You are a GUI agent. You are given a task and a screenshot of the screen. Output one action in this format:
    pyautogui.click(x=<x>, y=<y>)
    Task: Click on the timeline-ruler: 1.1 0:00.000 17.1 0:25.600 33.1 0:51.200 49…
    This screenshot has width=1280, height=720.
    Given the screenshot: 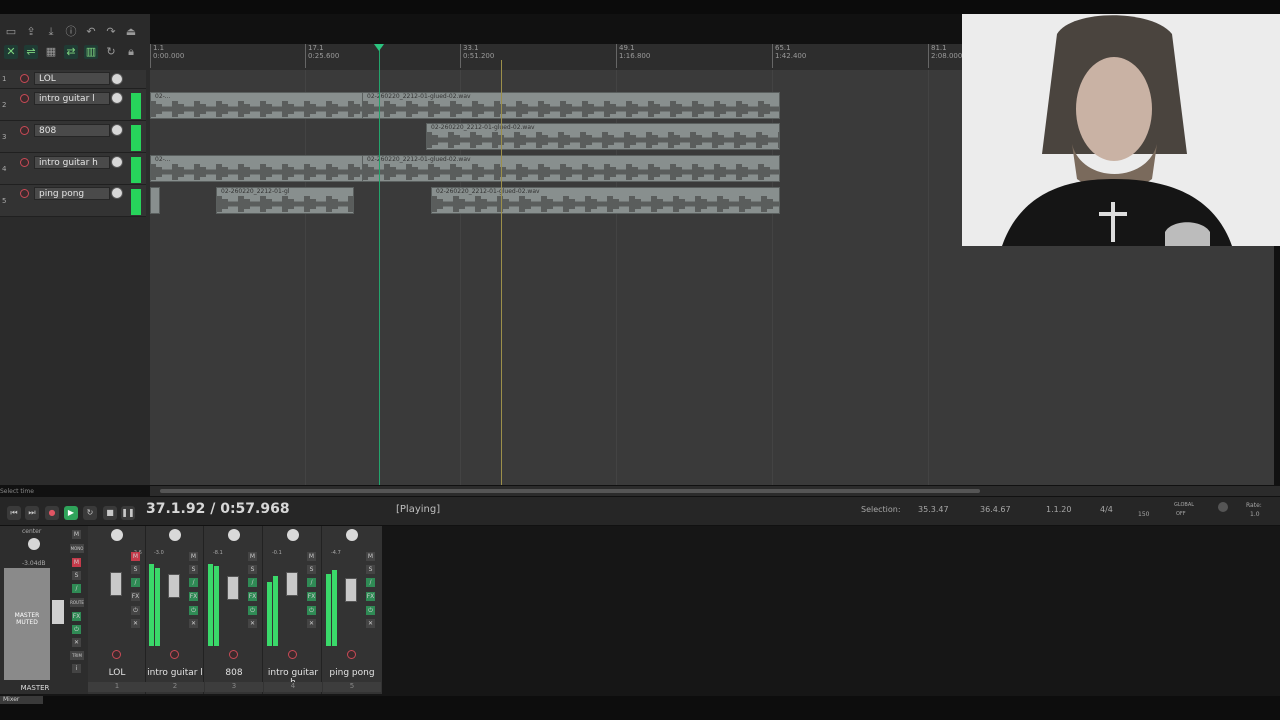 What is the action you would take?
    pyautogui.click(x=556, y=57)
    